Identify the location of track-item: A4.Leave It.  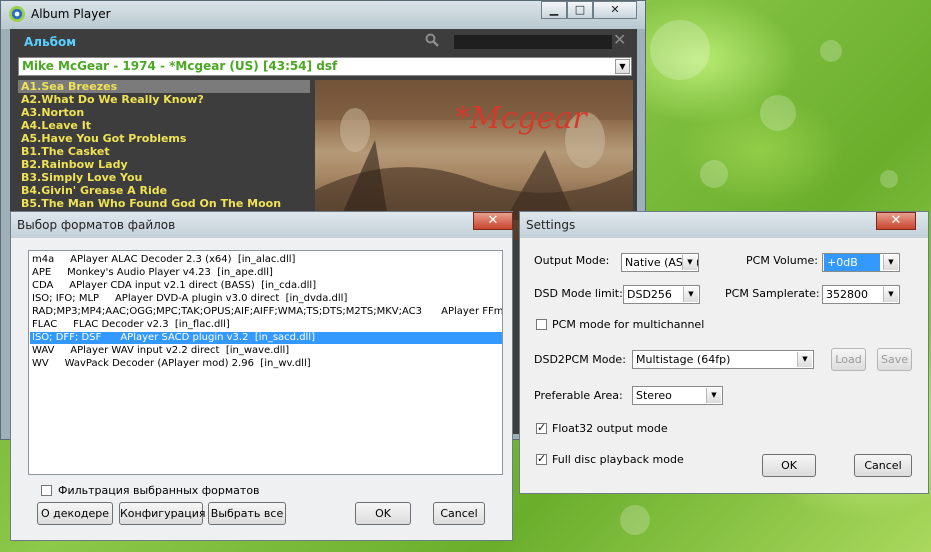
(164, 125).